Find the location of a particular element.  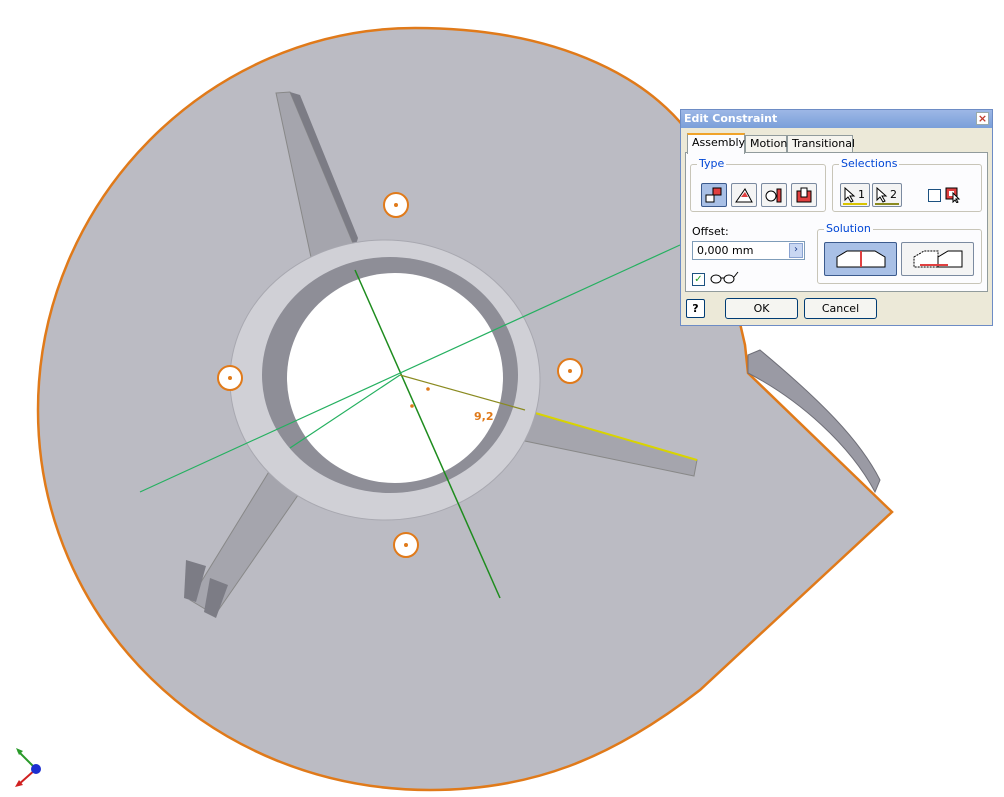

glasses-icon is located at coordinates (724, 277).